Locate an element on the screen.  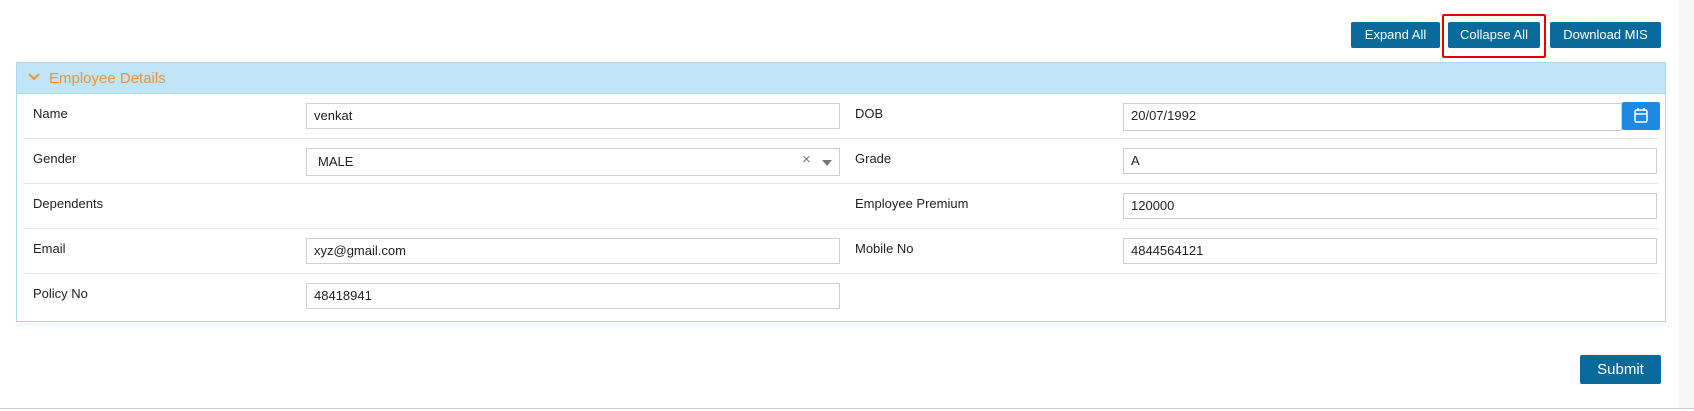
dependents-label: Dependents is located at coordinates (68, 203).